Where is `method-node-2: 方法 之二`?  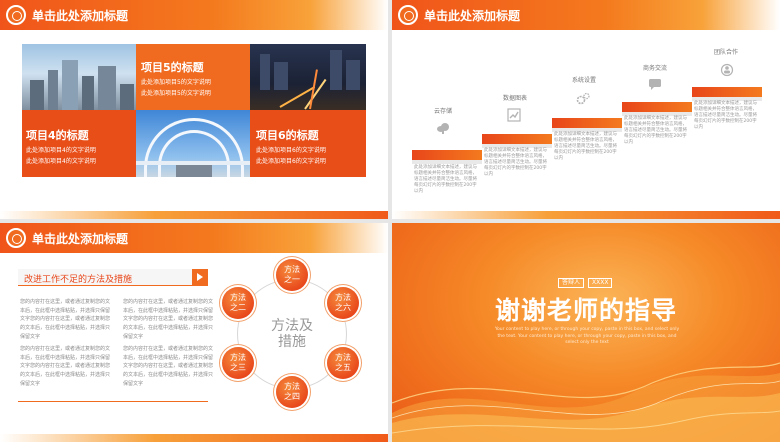
method-node-2: 方法 之二 is located at coordinates (238, 303).